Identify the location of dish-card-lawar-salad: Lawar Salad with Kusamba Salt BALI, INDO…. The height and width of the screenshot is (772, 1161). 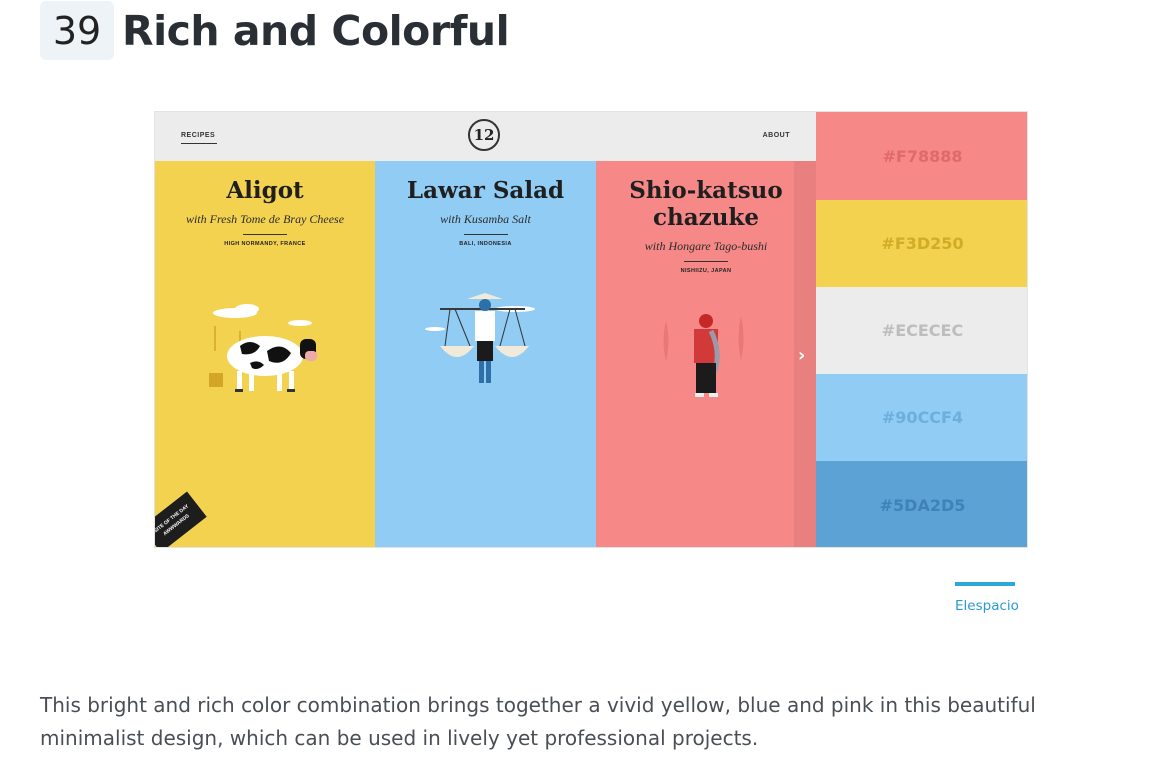
(485, 354).